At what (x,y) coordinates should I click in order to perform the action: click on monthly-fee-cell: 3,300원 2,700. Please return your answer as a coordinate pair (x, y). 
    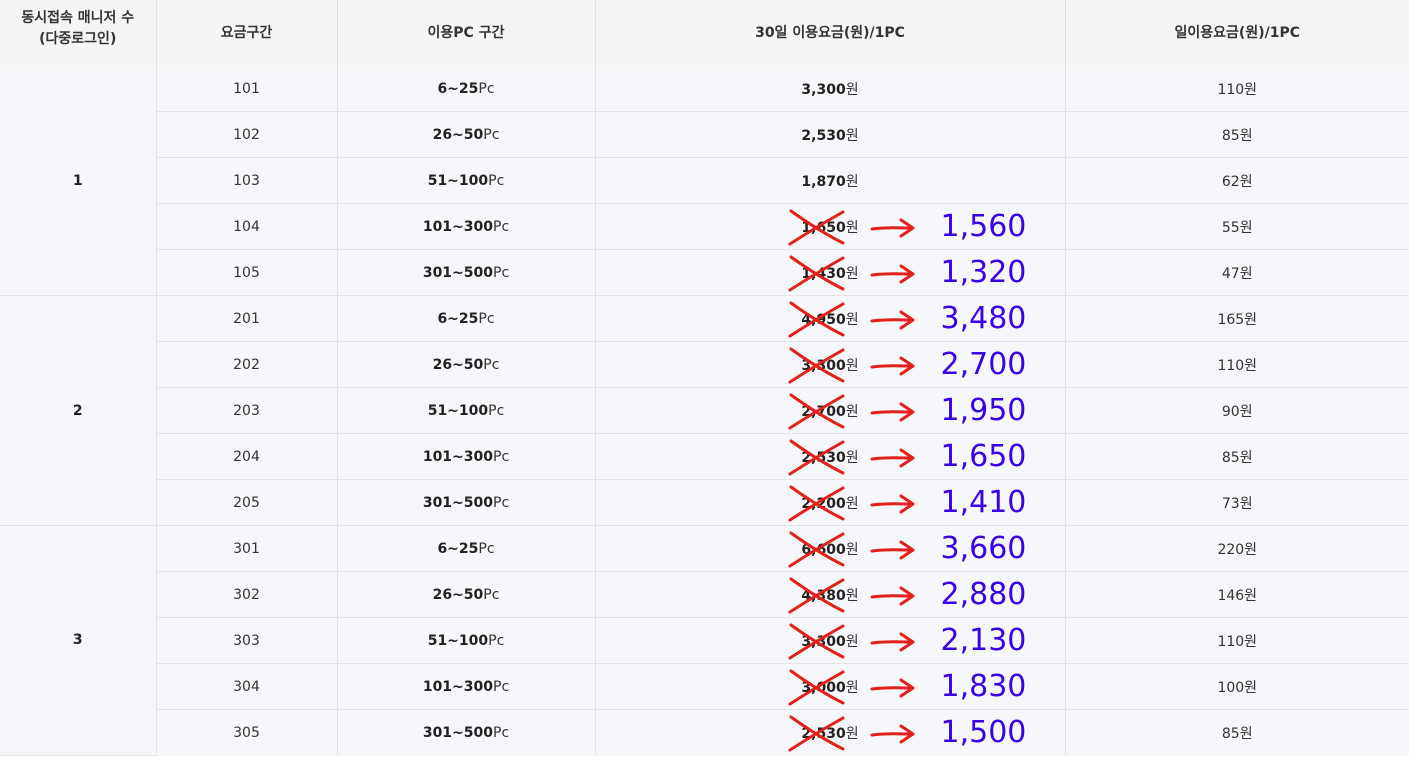
    Looking at the image, I should click on (829, 364).